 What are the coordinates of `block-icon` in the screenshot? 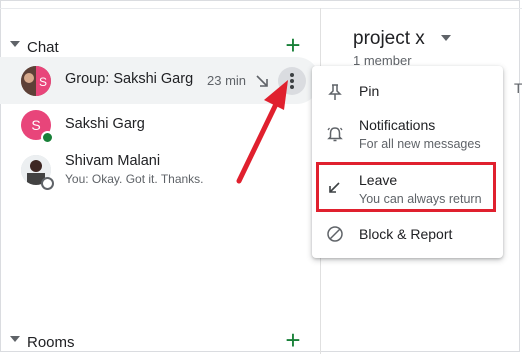 It's located at (335, 234).